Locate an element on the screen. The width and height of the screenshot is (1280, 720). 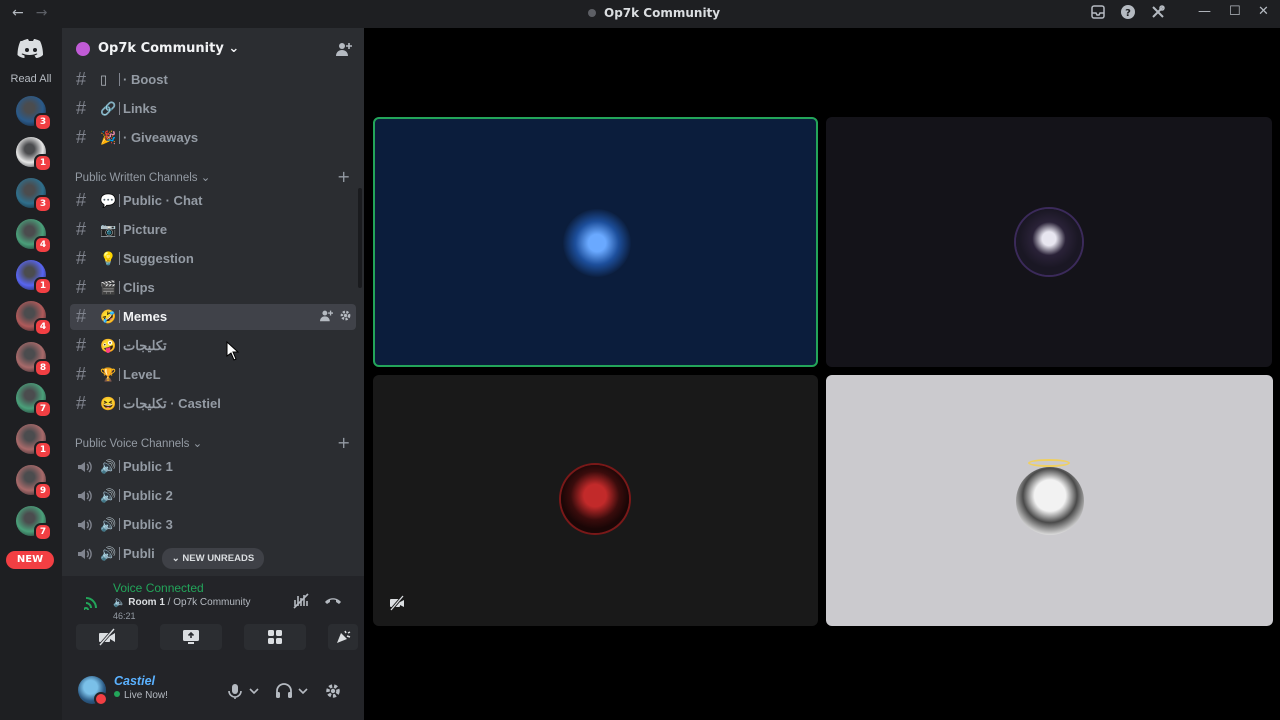
voice-channel-item: 🔊 Public 3 is located at coordinates (213, 525).